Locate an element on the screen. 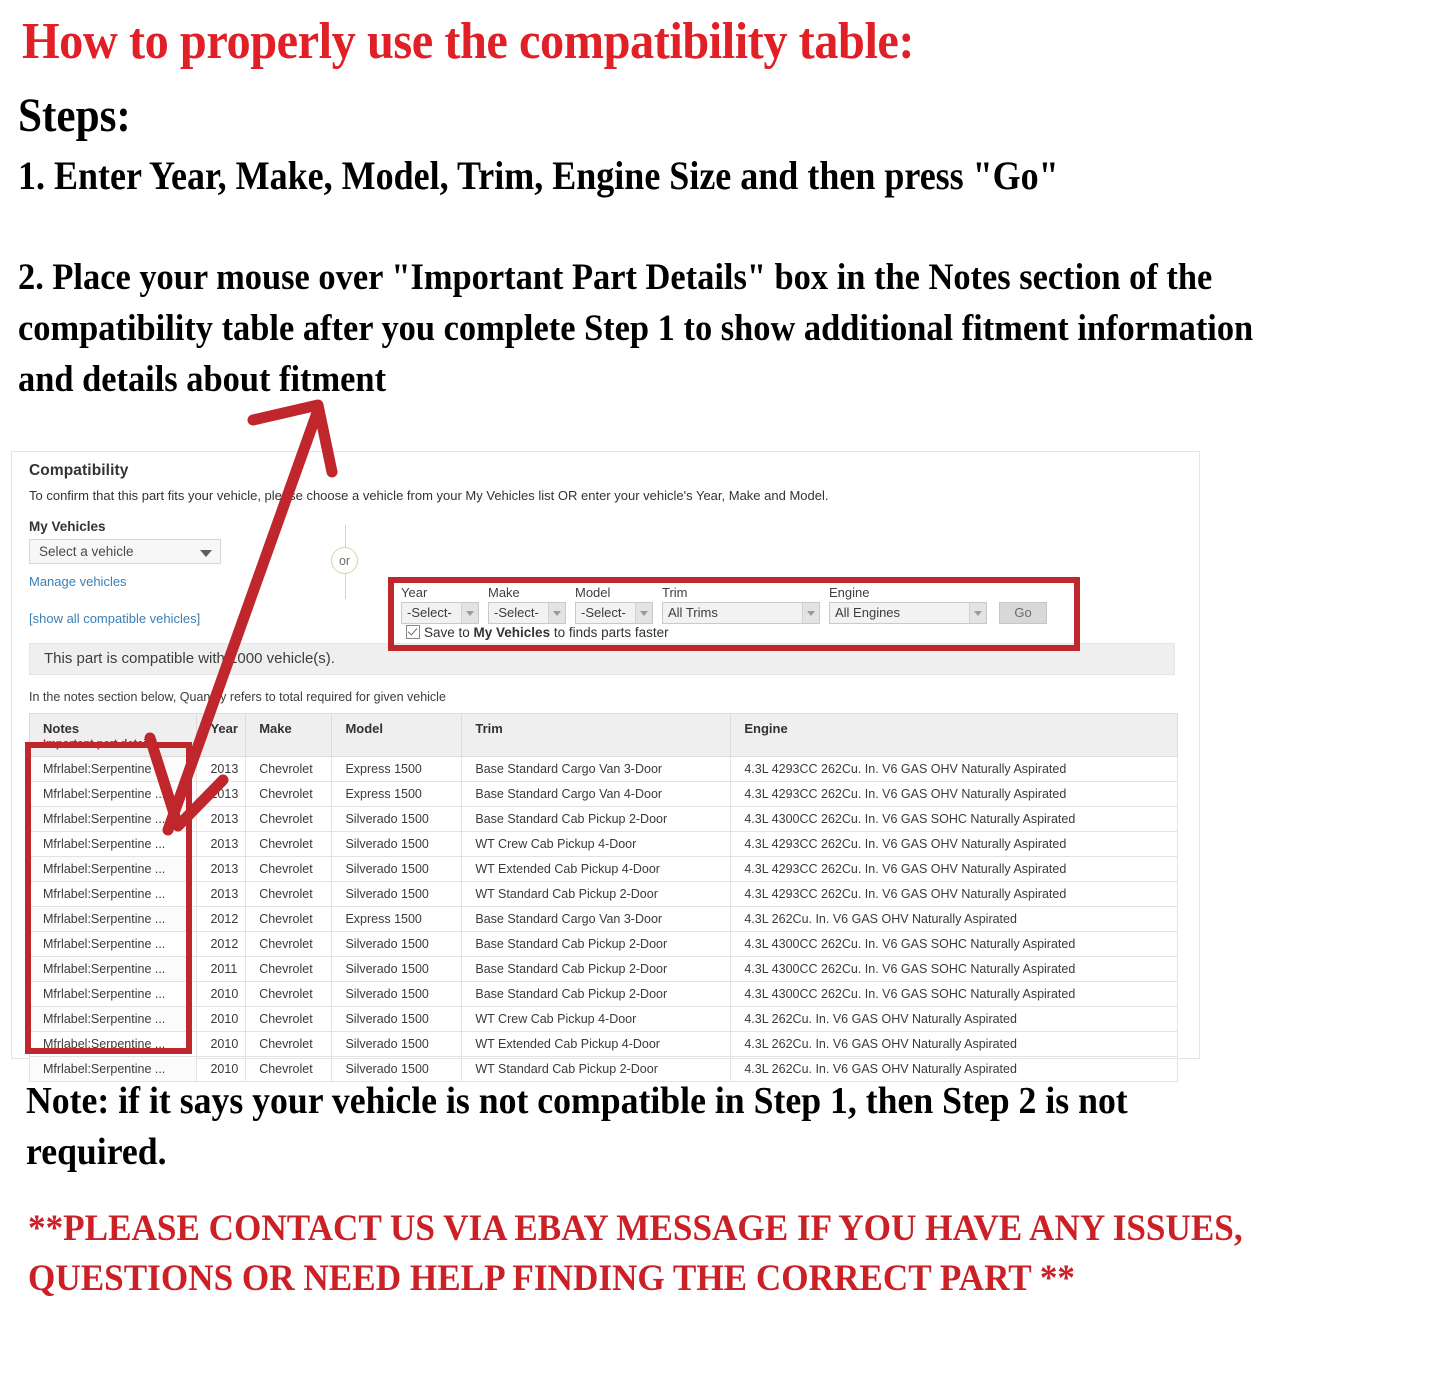  trim-field-group: Trim All Trims is located at coordinates (741, 604).